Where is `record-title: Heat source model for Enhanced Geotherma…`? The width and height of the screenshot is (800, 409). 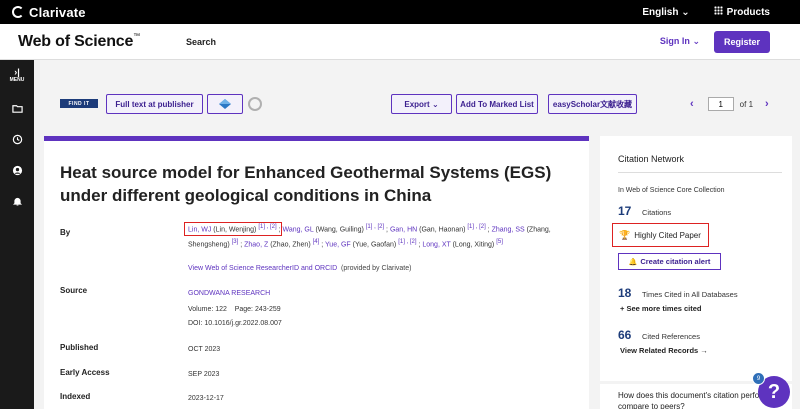
record-title: Heat source model for Enhanced Geotherma… is located at coordinates (306, 184).